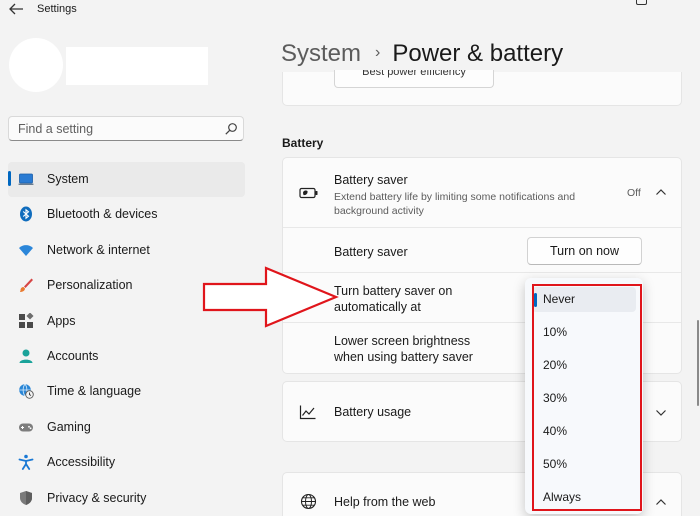 Image resolution: width=700 pixels, height=516 pixels. I want to click on sidebar-item-bluetooth: Bluetooth & devices, so click(126, 214).